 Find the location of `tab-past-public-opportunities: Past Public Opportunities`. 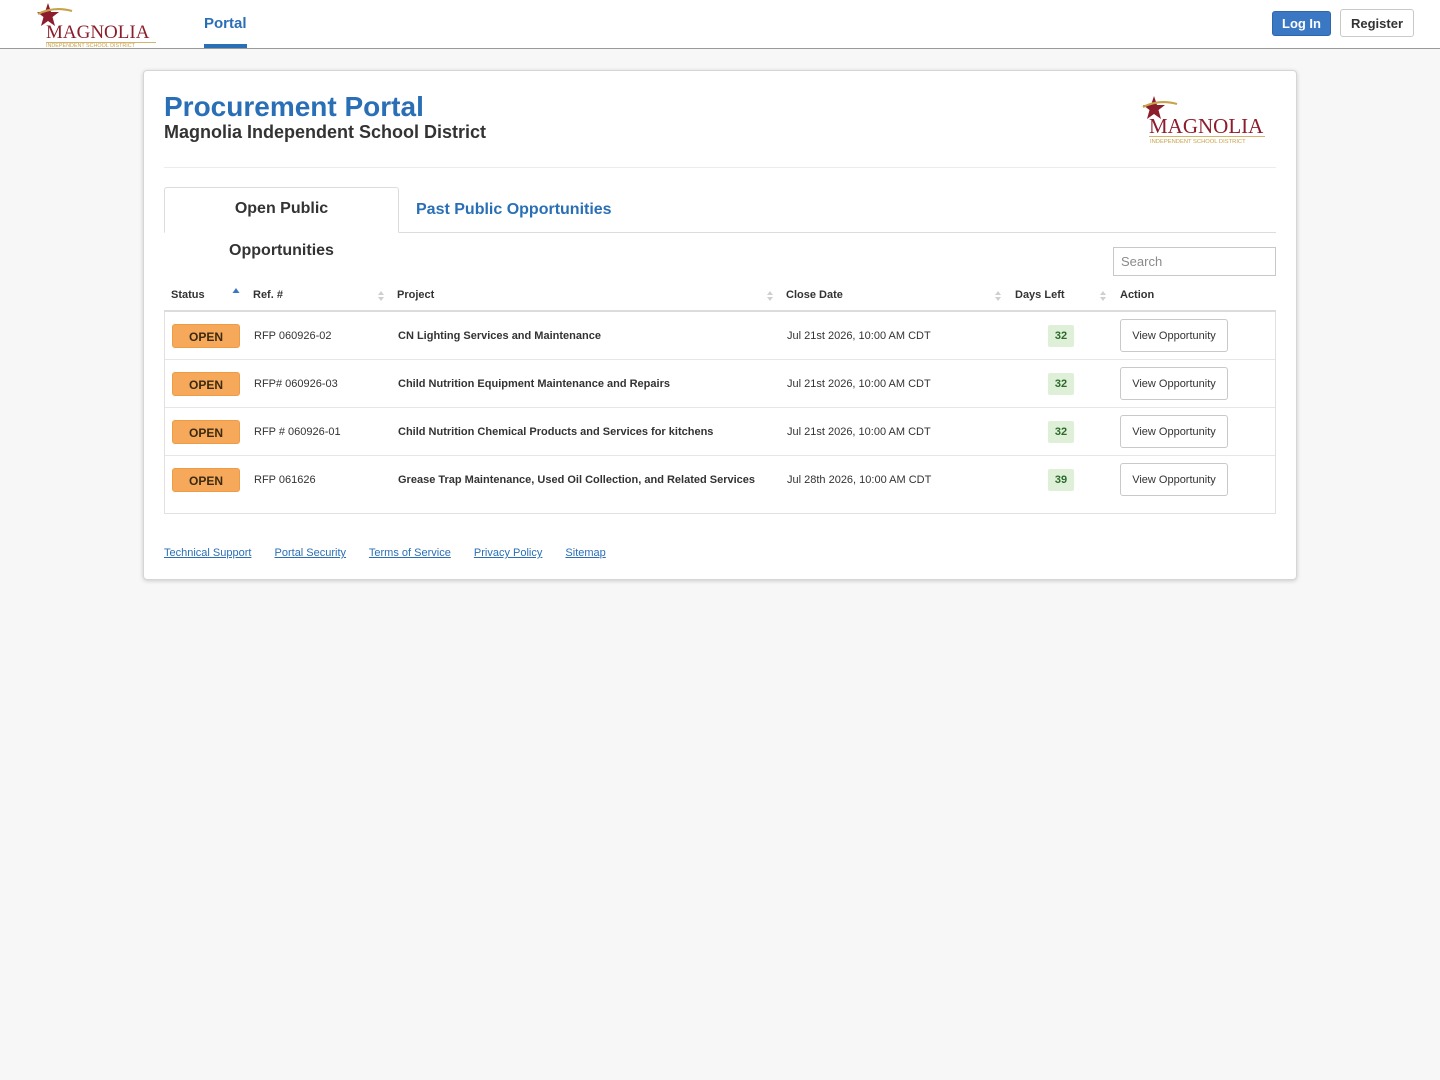

tab-past-public-opportunities: Past Public Opportunities is located at coordinates (515, 210).